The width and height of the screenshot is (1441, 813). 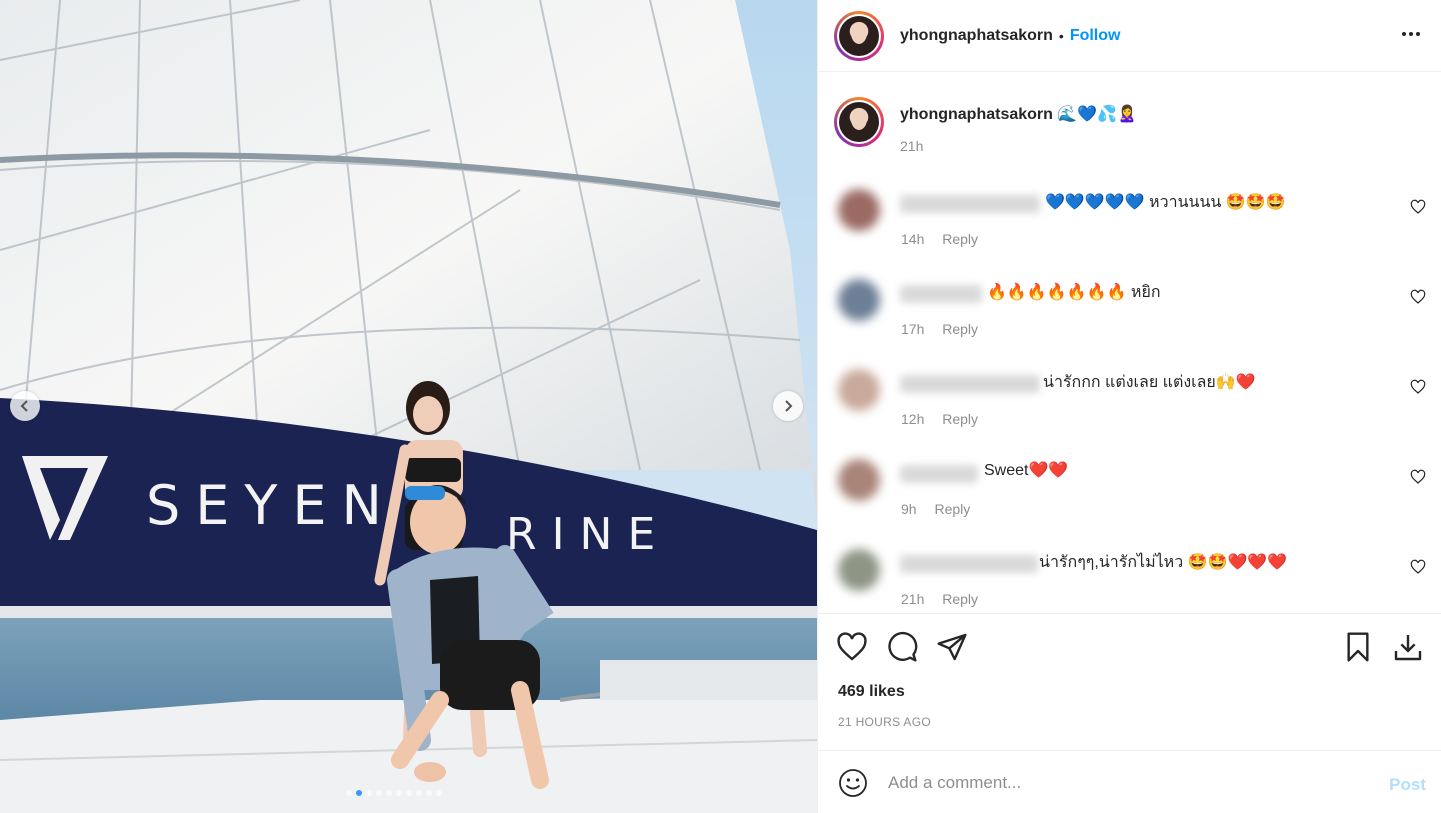 I want to click on comment-item: น่ารักๆๆ,น่ารักไม่ไหว 🤩🤩❤️❤️❤️ 21h Reply, so click(x=1130, y=577).